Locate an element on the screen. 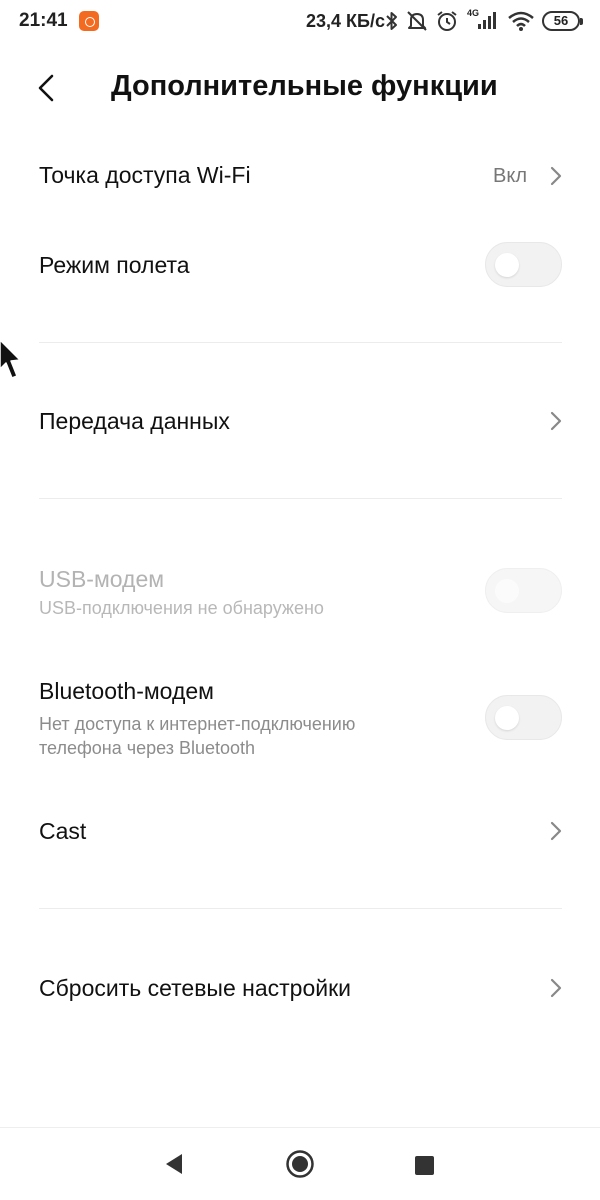  nav-recents-icon is located at coordinates (424, 1165).